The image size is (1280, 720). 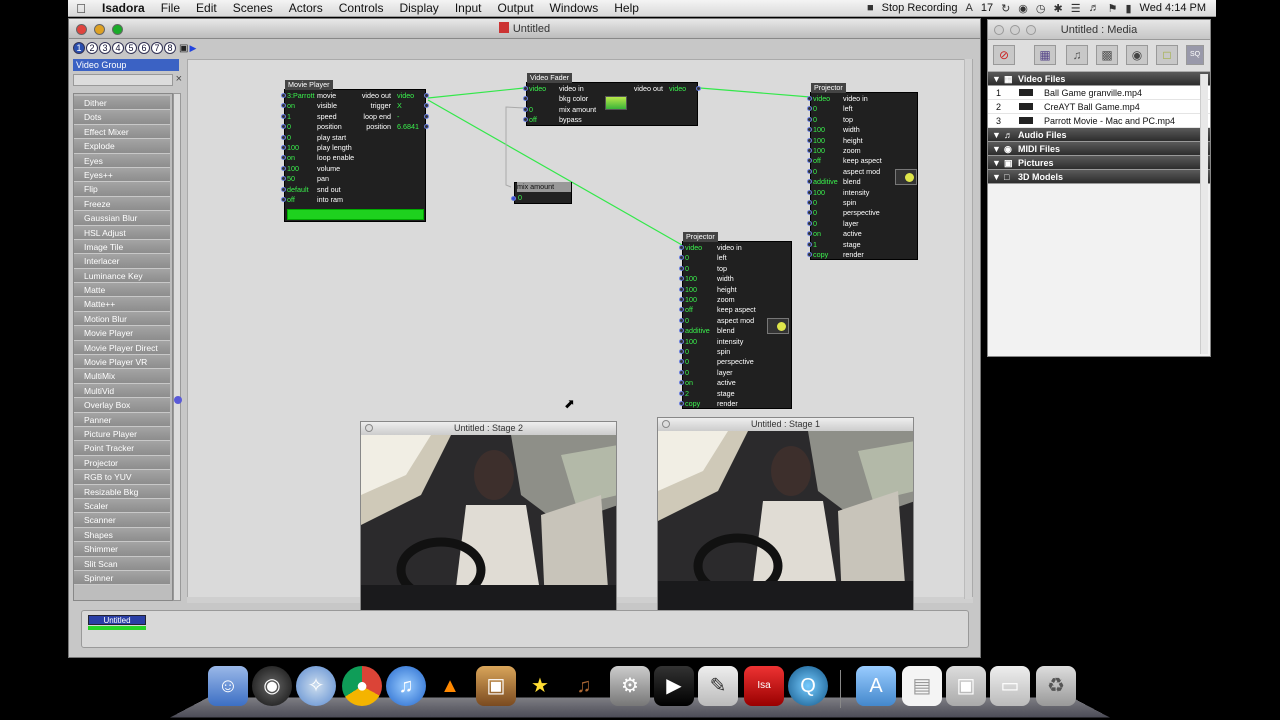 What do you see at coordinates (122, 204) in the screenshot?
I see `actor-list-item: Freeze` at bounding box center [122, 204].